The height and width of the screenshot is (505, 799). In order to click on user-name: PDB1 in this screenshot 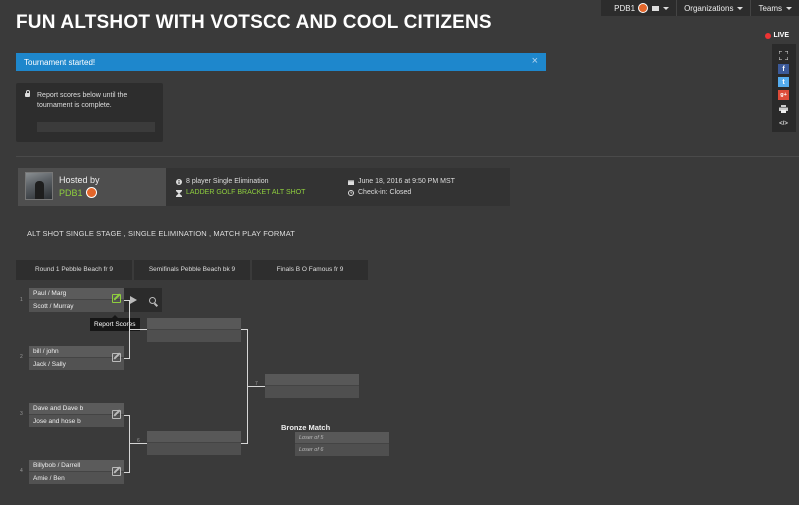, I will do `click(625, 8)`.